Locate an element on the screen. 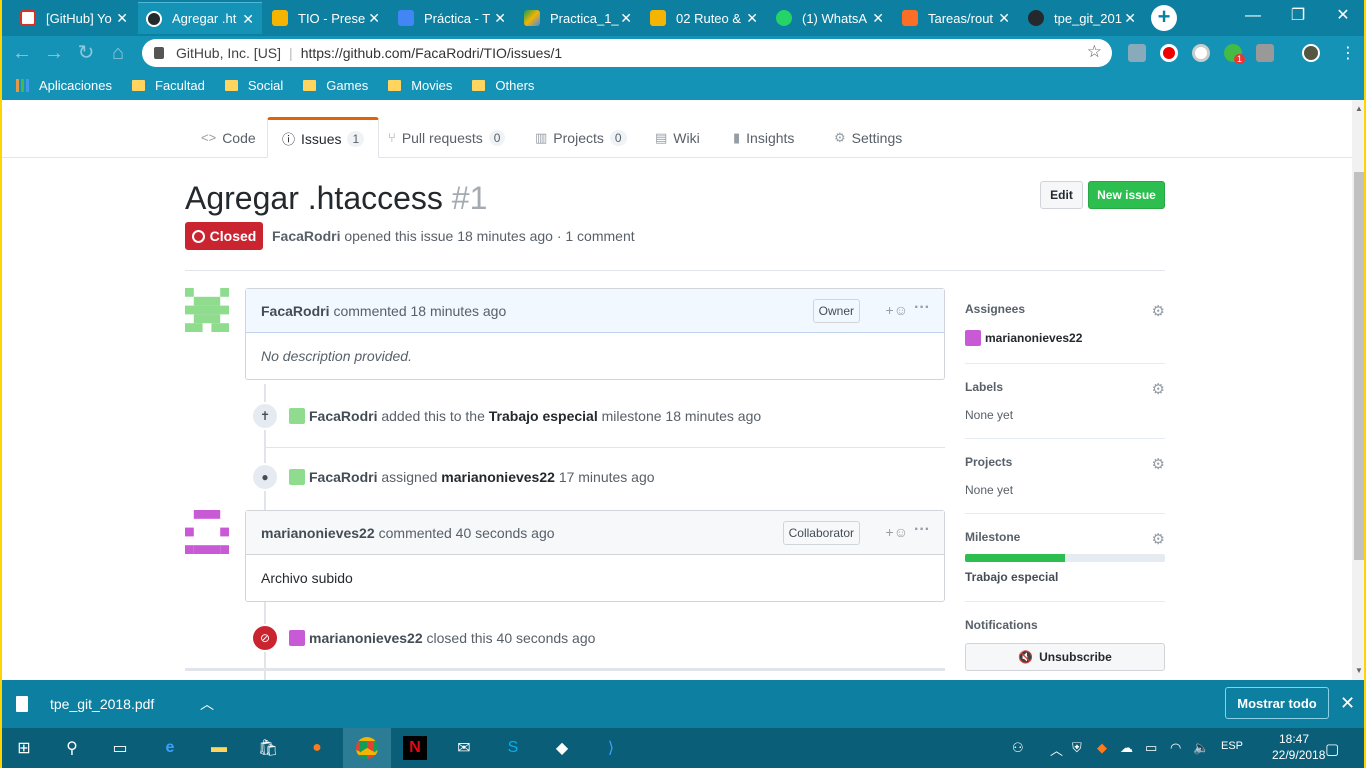  tab-drive: Practica_1_ ✕ is located at coordinates (578, 18).